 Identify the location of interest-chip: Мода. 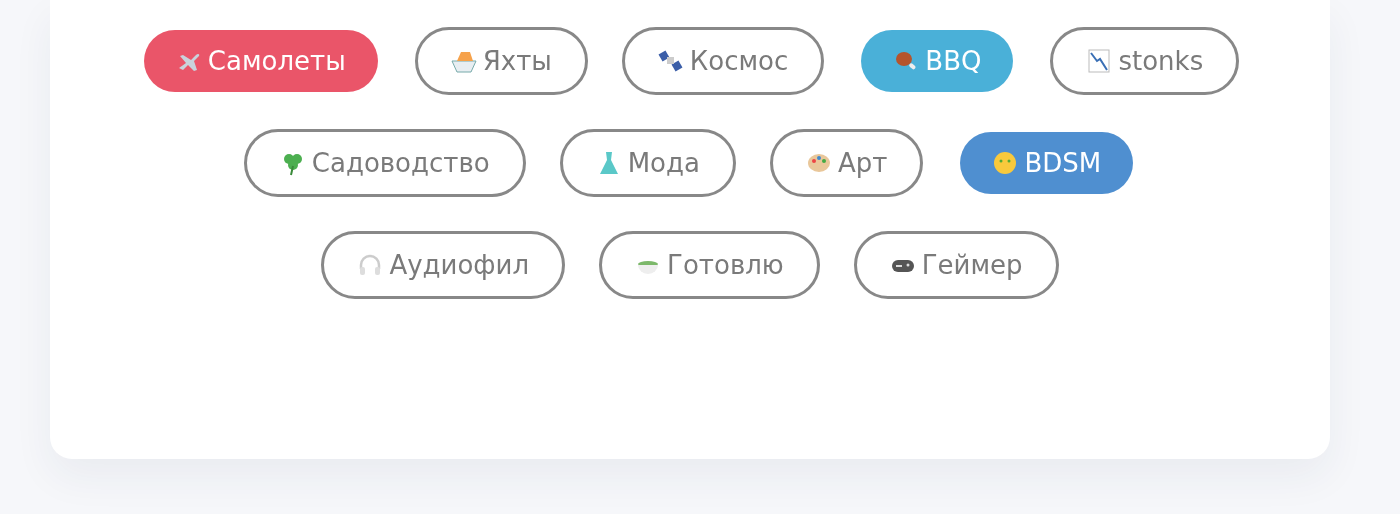
(647, 163).